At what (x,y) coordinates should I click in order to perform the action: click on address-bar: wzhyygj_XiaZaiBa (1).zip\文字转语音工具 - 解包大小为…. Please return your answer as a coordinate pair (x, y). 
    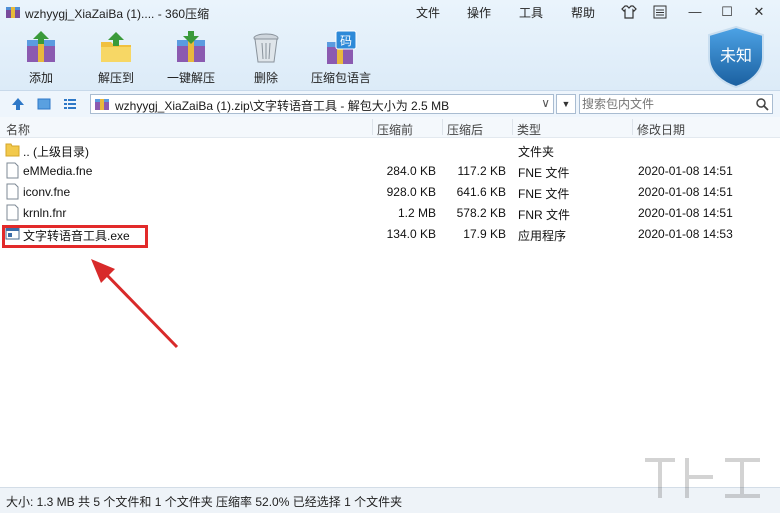
    Looking at the image, I should click on (390, 104).